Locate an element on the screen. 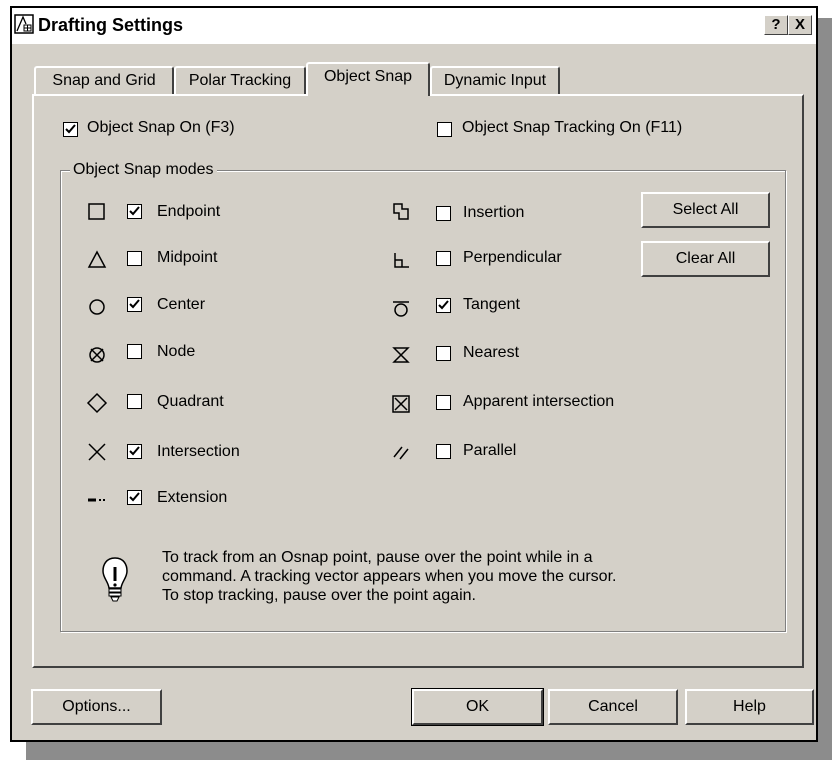  endpoint-checkbox is located at coordinates (134, 211).